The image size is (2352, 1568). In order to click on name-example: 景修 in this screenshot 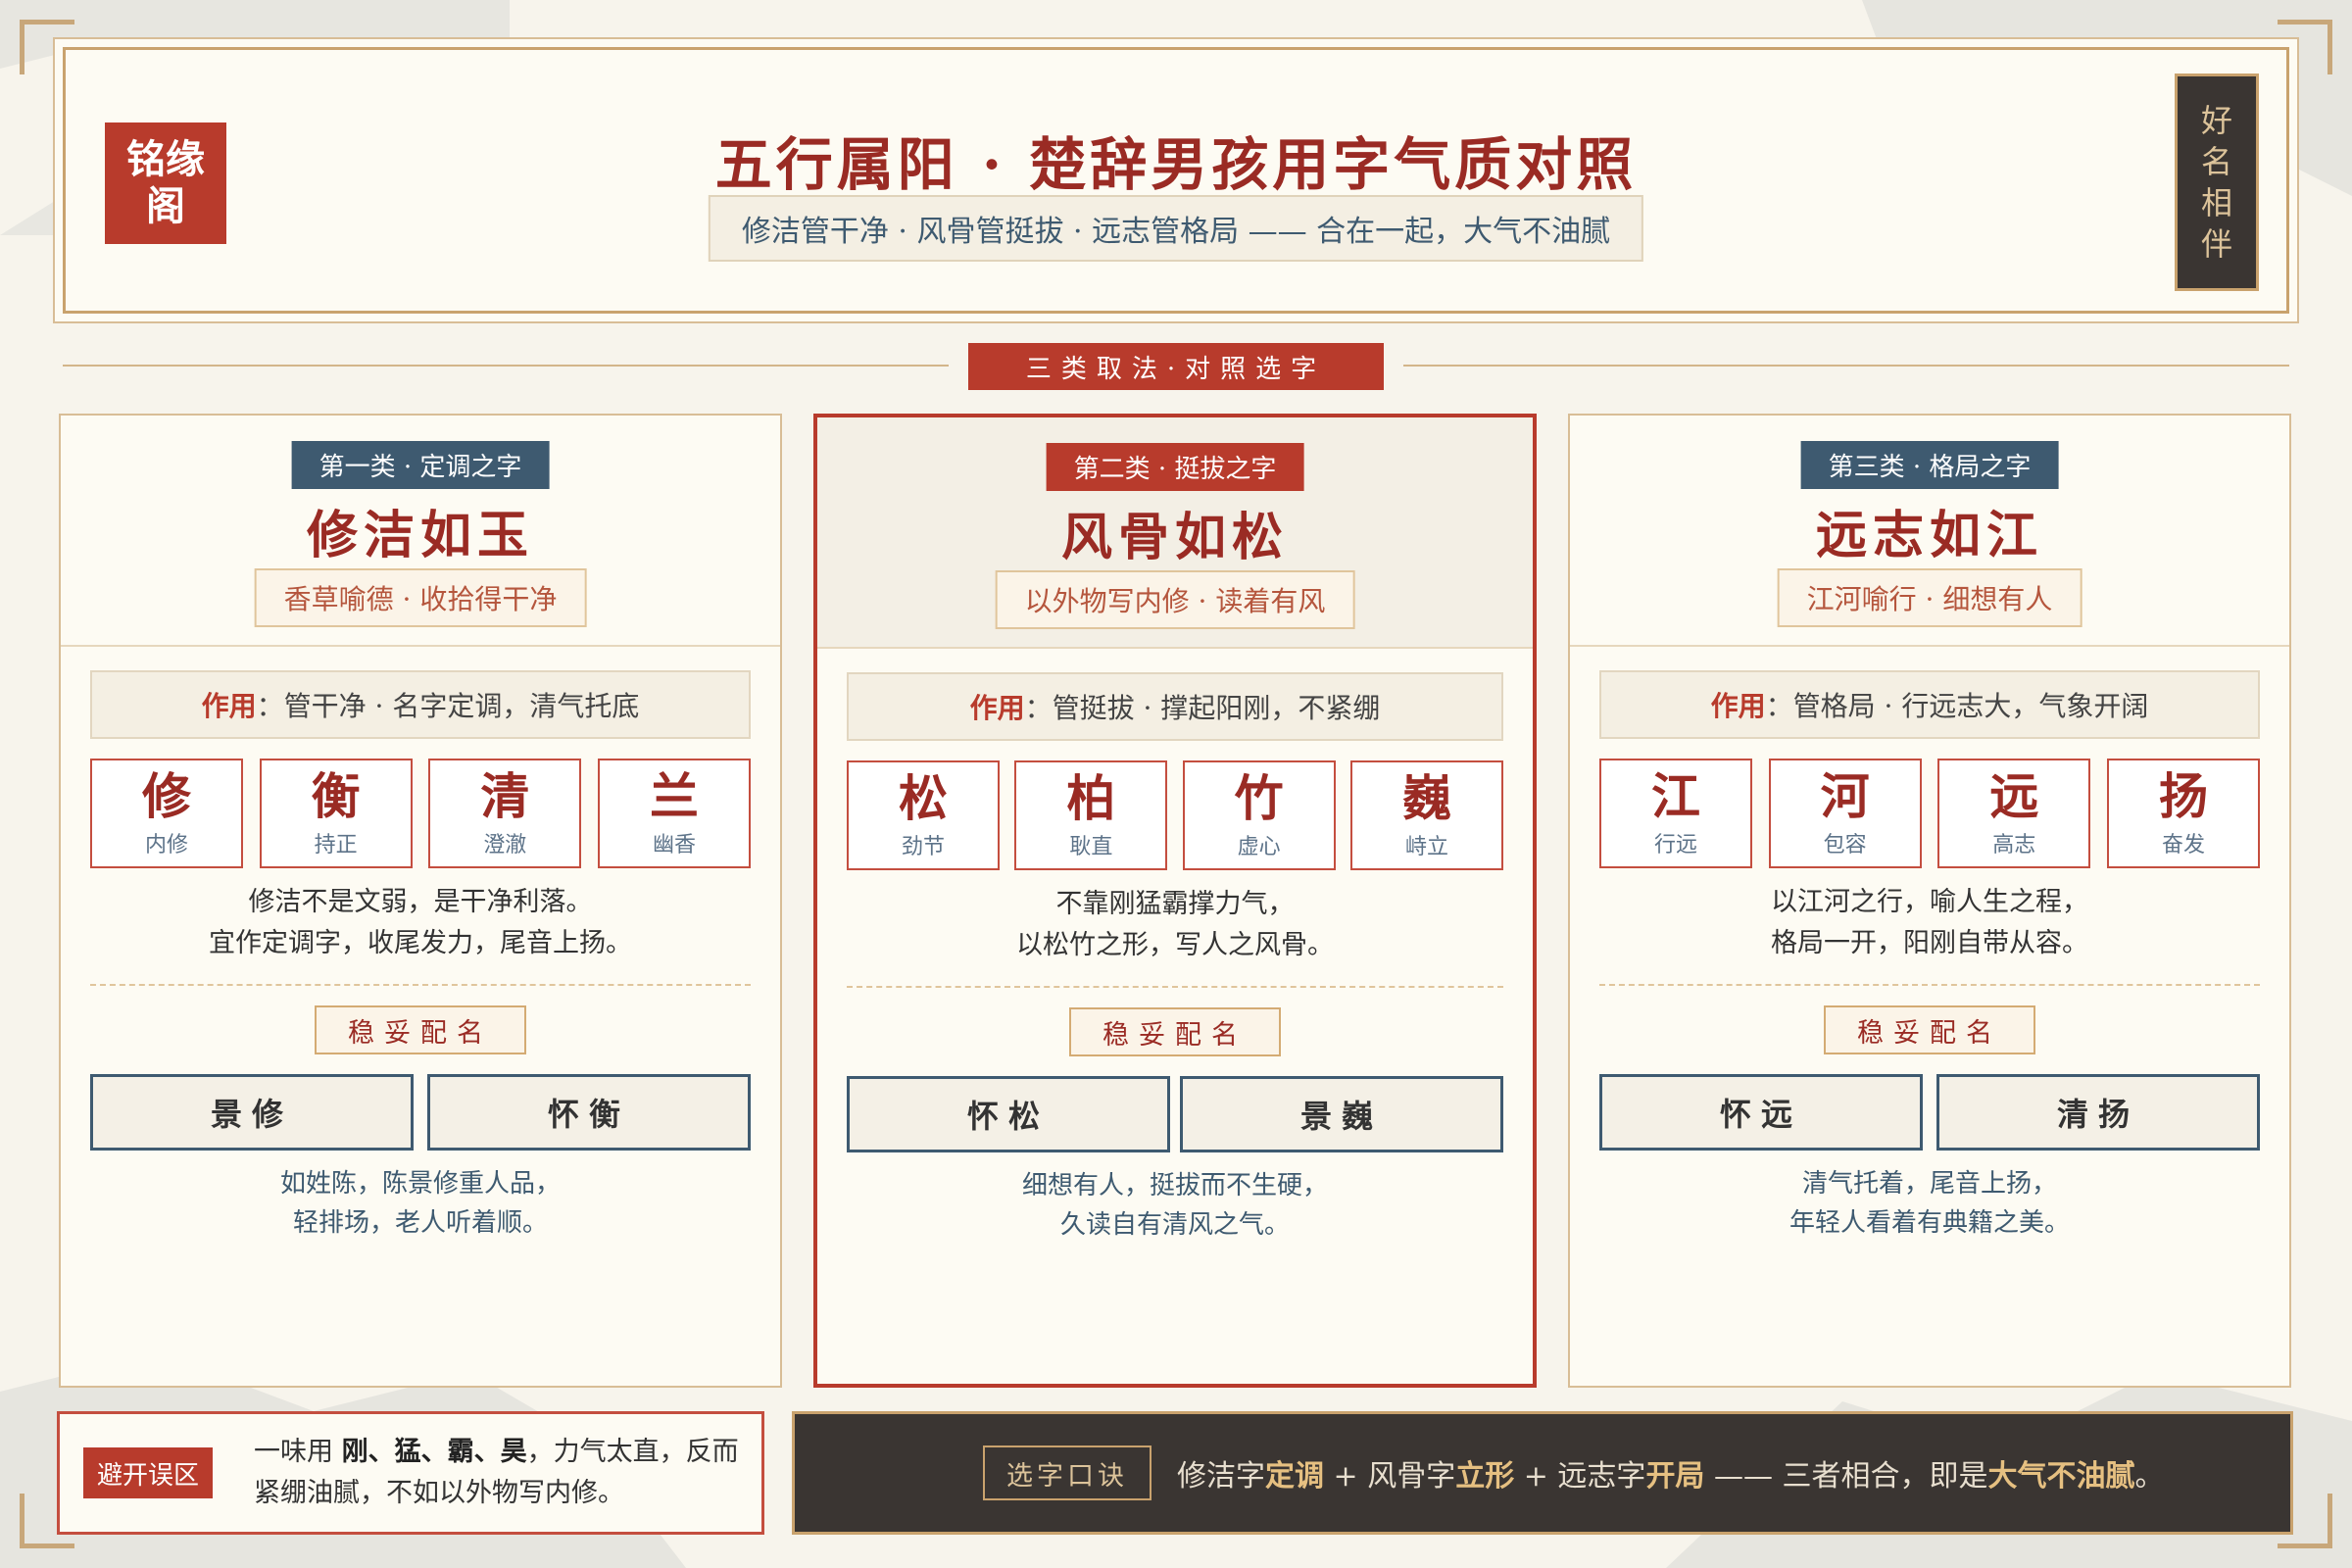, I will do `click(252, 1112)`.